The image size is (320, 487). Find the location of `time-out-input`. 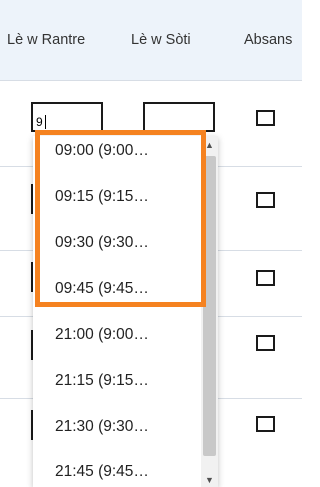

time-out-input is located at coordinates (179, 117).